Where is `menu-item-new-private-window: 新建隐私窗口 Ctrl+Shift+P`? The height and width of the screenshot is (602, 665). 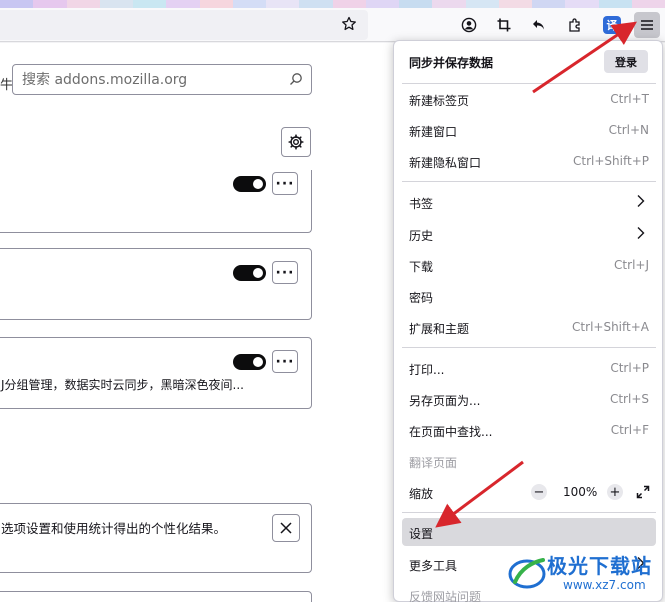
menu-item-new-private-window: 新建隐私窗口 Ctrl+Shift+P is located at coordinates (529, 161).